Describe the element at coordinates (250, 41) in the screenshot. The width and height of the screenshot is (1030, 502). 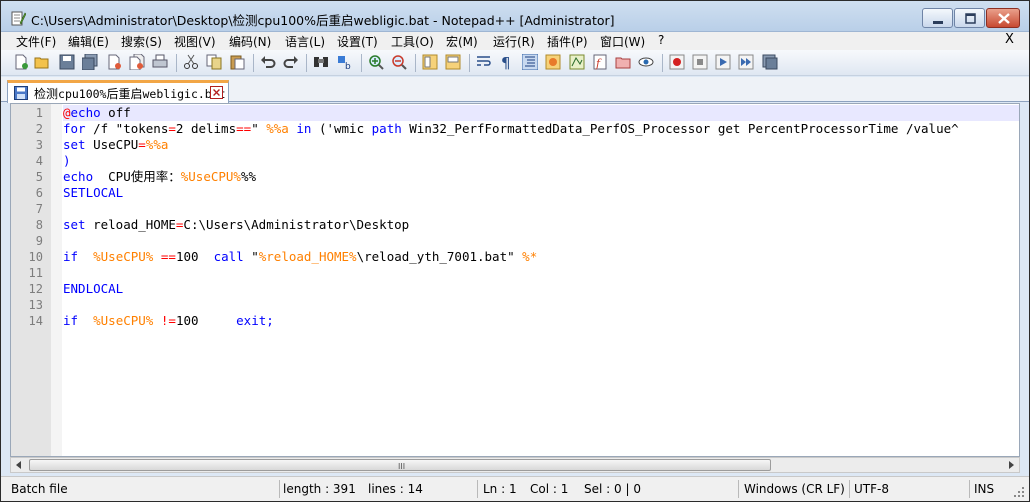
I see `menu-encoding: 编码(N)` at that location.